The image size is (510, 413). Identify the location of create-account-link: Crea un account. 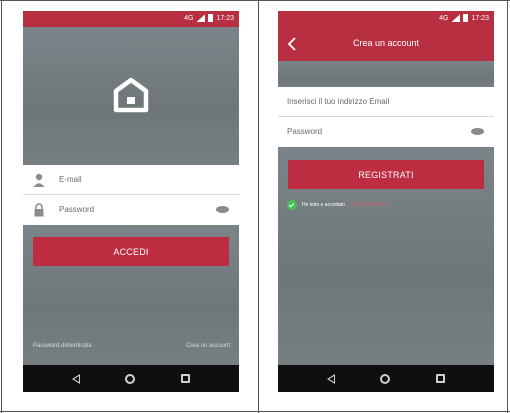
(208, 346).